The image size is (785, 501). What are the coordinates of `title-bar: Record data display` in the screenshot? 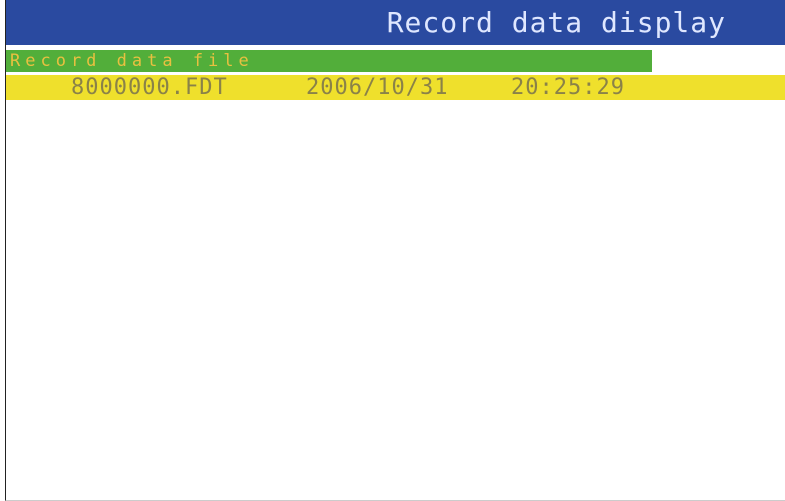 It's located at (395, 22).